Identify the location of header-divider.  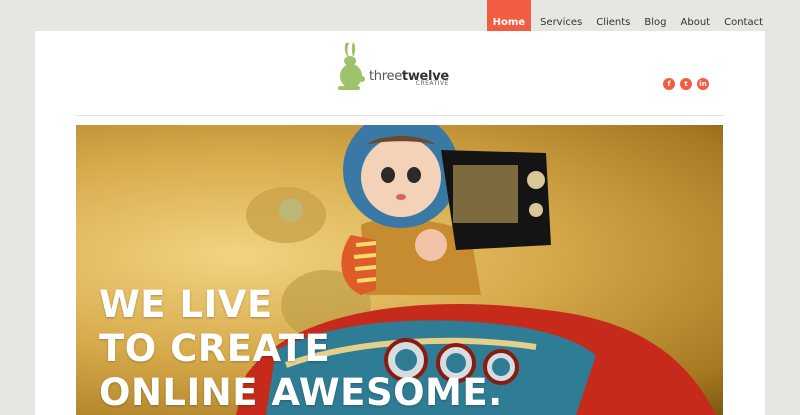
(400, 115).